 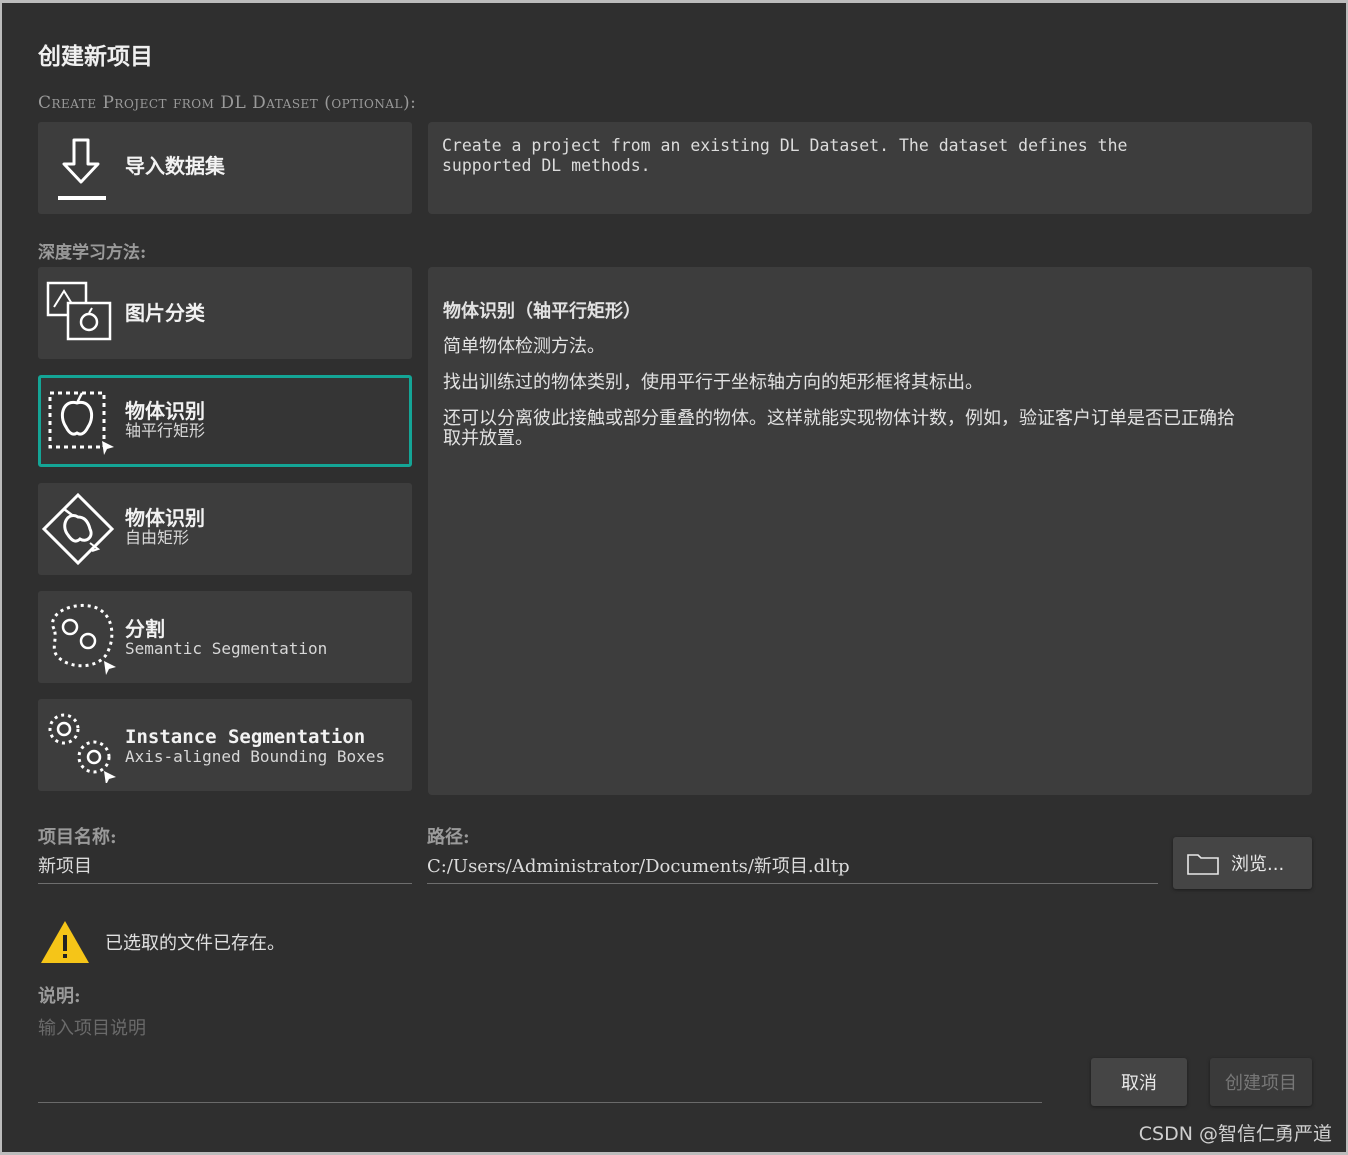 I want to click on watermark: CSDN @智信仁勇严道, so click(x=1235, y=1134).